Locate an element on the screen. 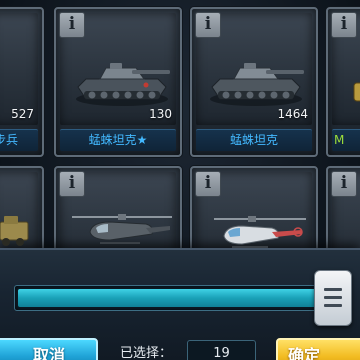 Image resolution: width=360 pixels, height=360 pixels. unit-card-partial-right: i M is located at coordinates (343, 82).